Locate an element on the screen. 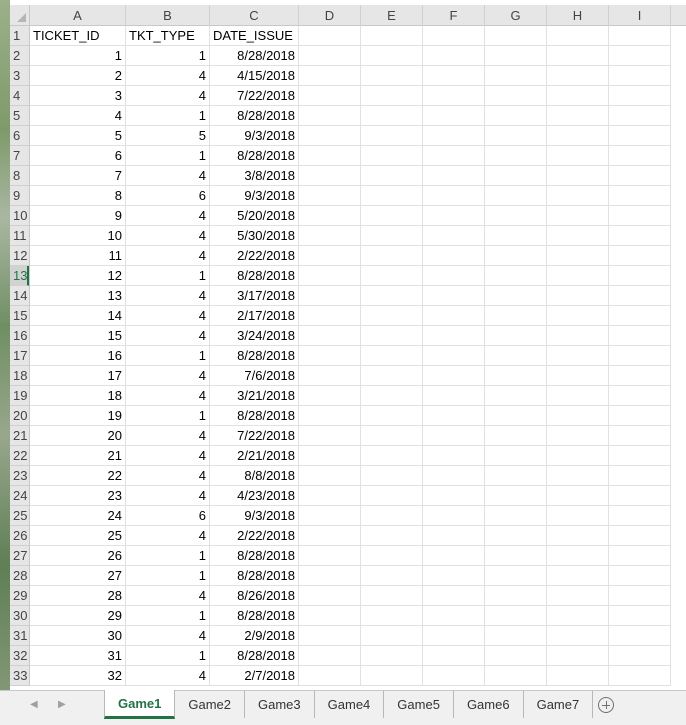 The image size is (686, 725). row-header: 31 is located at coordinates (19, 636).